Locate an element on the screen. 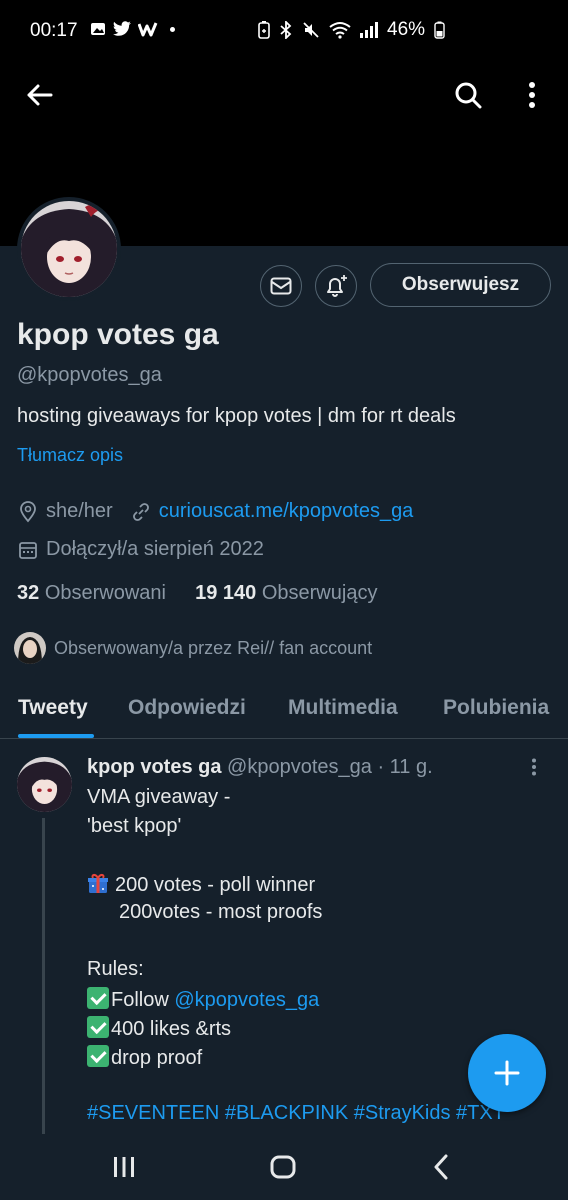 The height and width of the screenshot is (1200, 568). status-bar: 00:17 46% is located at coordinates (284, 33).